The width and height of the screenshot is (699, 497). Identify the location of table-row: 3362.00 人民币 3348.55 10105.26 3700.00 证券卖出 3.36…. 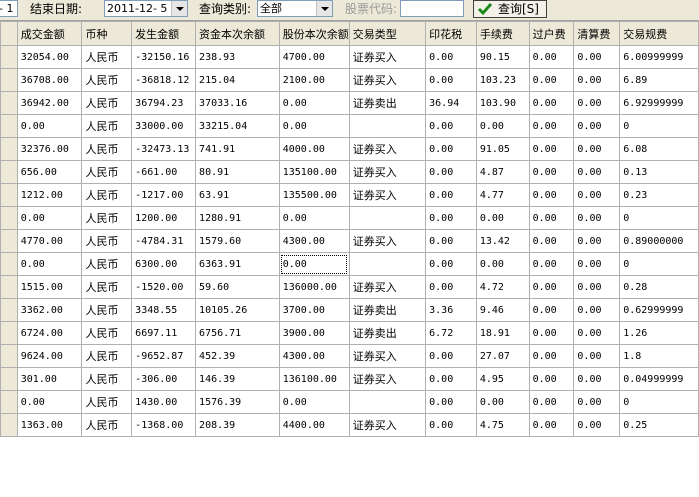
(349, 310).